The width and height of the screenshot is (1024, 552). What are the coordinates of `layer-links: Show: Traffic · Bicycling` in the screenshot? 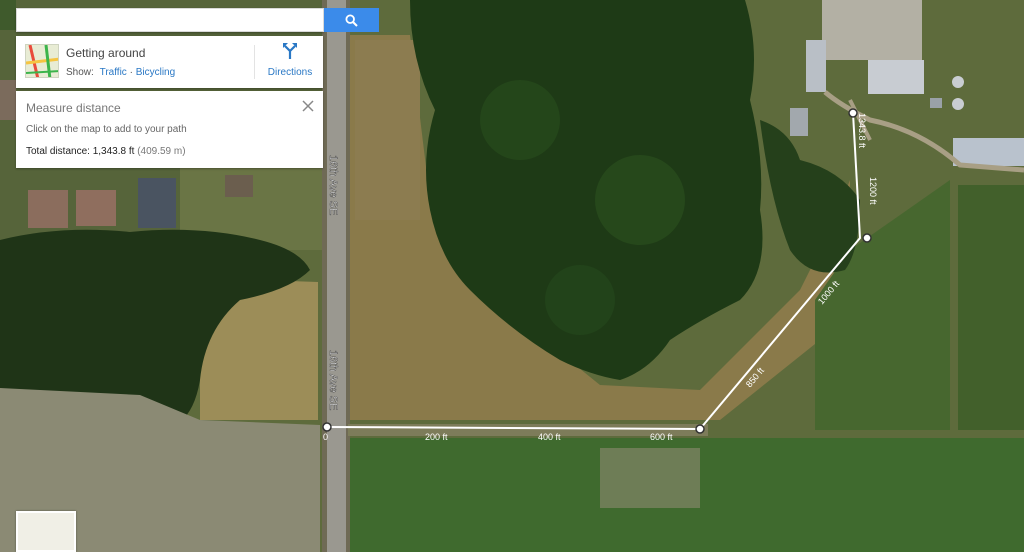 It's located at (120, 72).